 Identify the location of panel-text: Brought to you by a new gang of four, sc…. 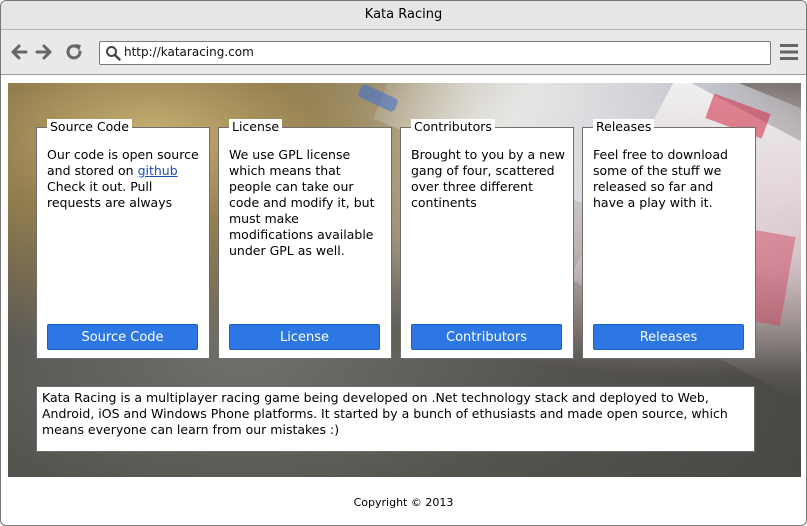
(488, 178).